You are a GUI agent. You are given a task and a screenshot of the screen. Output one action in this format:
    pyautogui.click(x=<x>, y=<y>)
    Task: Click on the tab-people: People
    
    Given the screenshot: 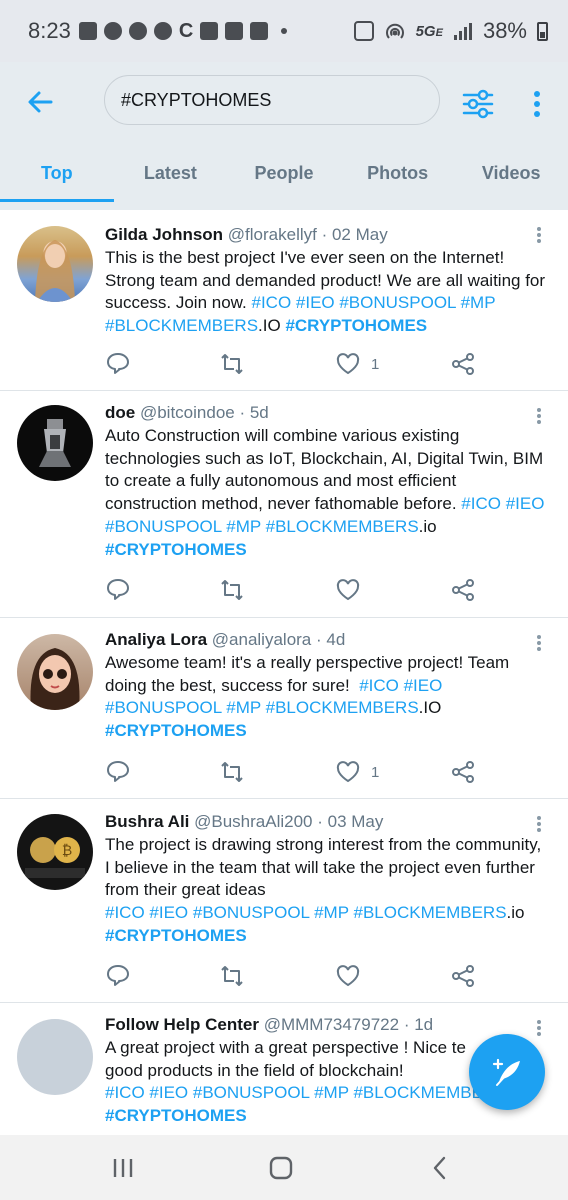 What is the action you would take?
    pyautogui.click(x=284, y=179)
    